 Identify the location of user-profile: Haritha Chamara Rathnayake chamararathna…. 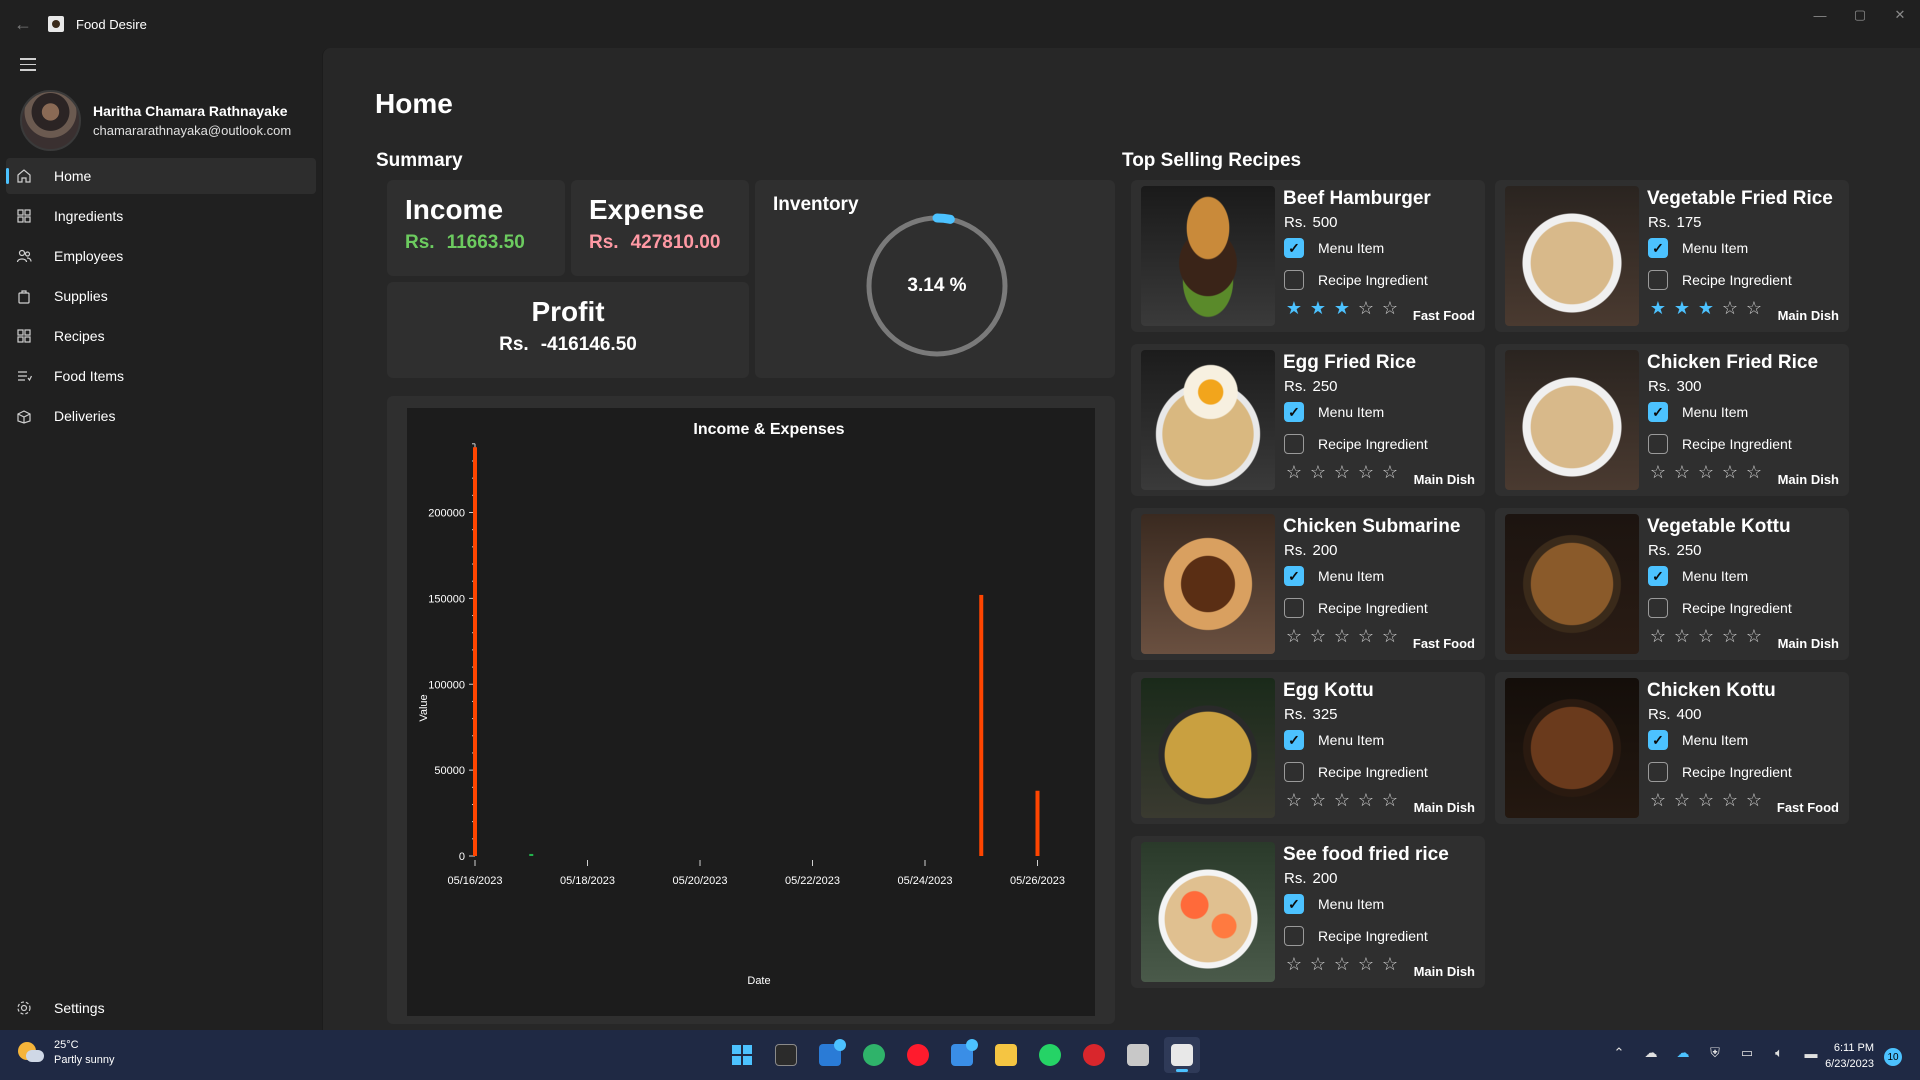
(155, 120).